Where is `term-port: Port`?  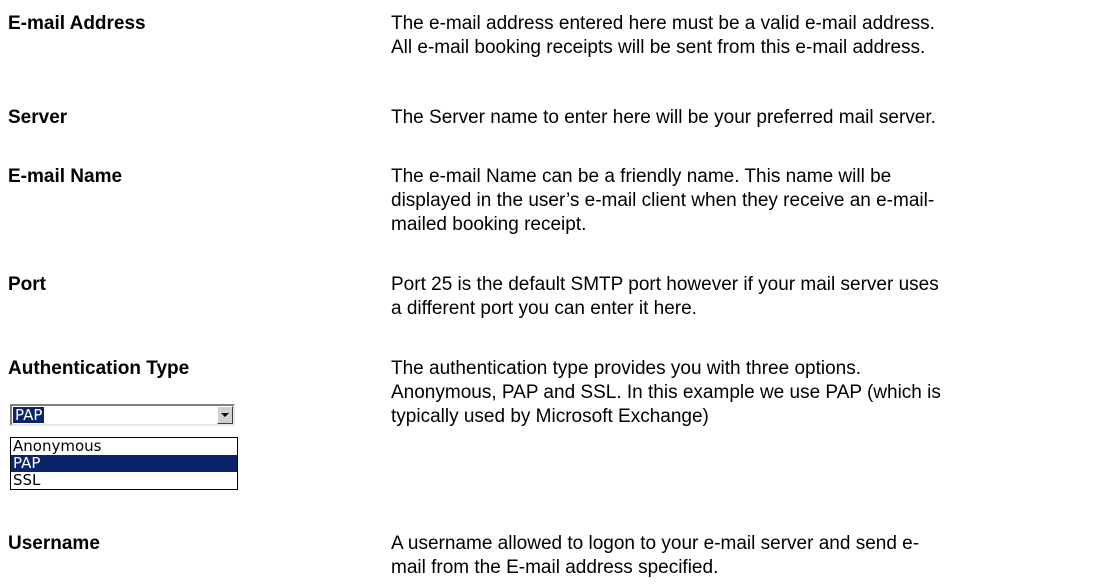 term-port: Port is located at coordinates (27, 284).